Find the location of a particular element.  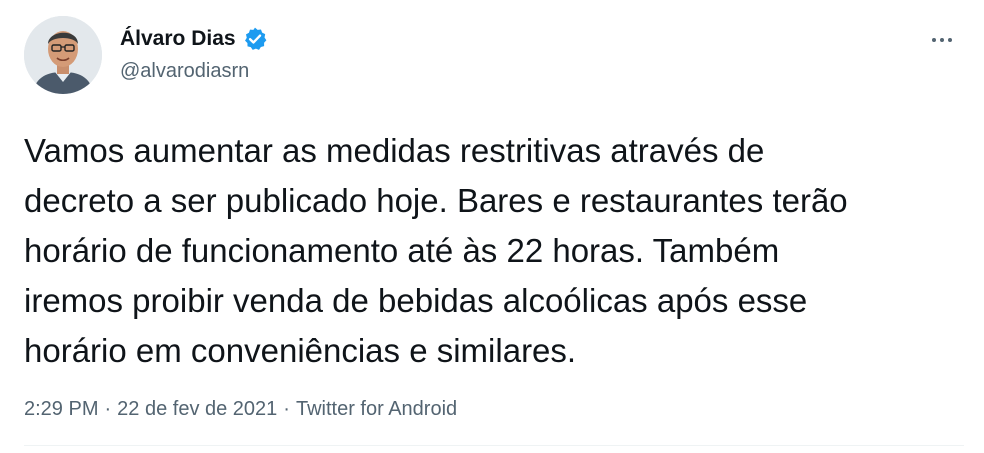

more-options-icon is located at coordinates (942, 40).